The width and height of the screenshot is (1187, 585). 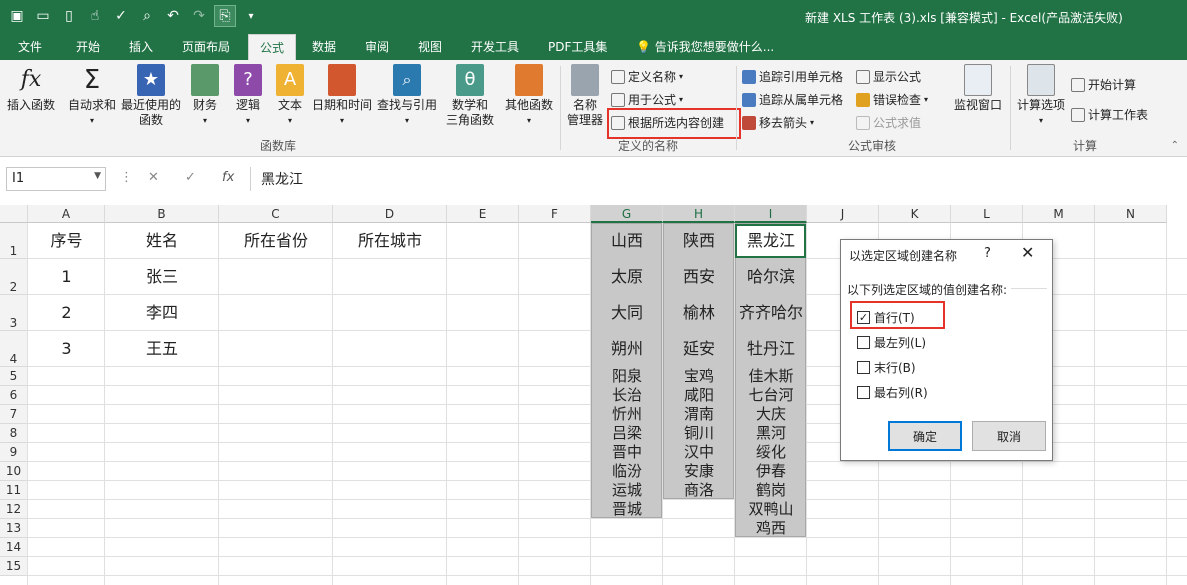 I want to click on calculate-now-button: 开始计算, so click(x=1103, y=84).